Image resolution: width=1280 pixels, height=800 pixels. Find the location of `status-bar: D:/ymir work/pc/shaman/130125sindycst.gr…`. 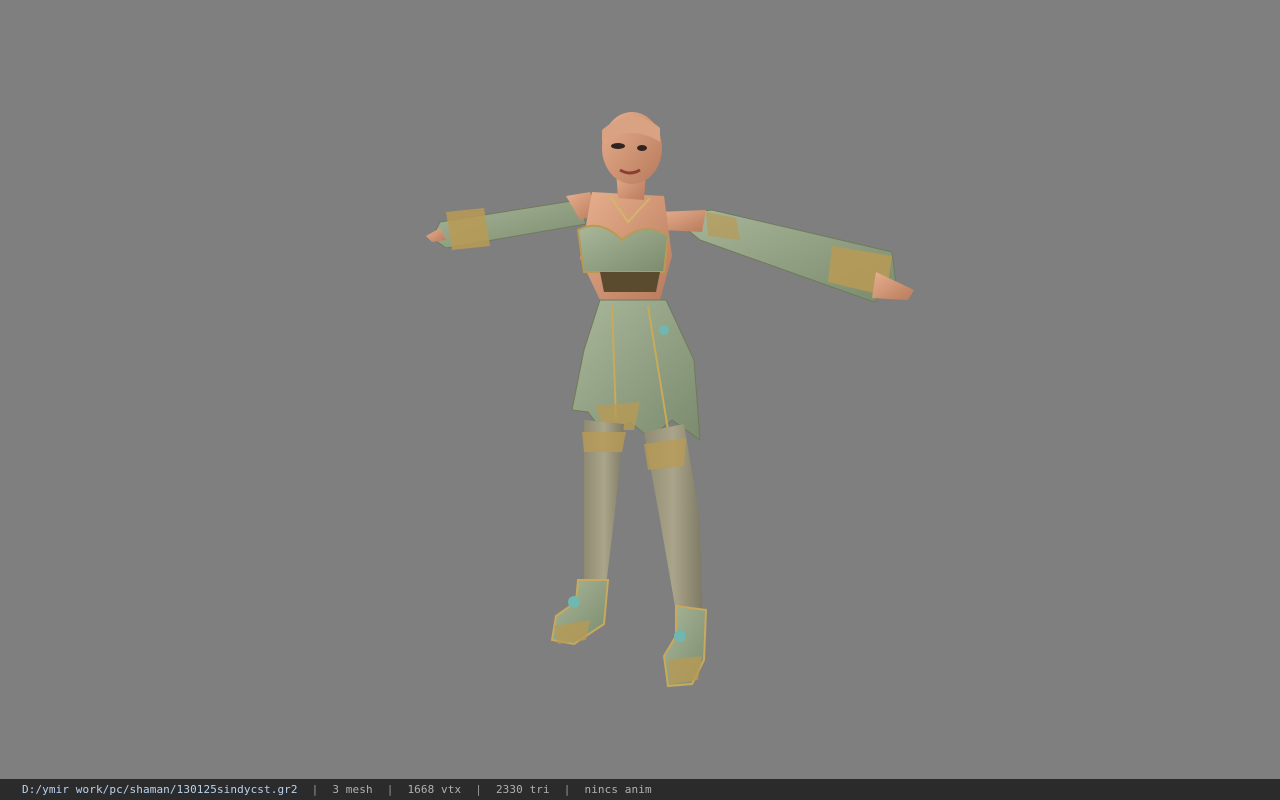

status-bar: D:/ymir work/pc/shaman/130125sindycst.gr… is located at coordinates (640, 789).